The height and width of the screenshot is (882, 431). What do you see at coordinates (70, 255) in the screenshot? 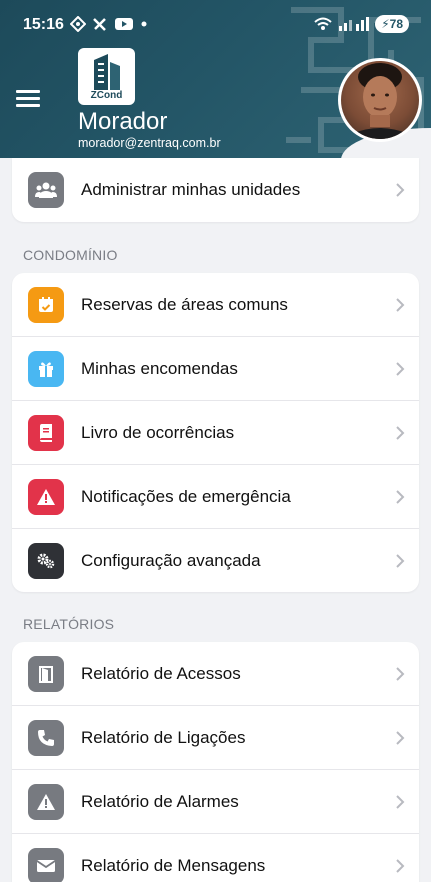
I see `section-title-condominio: CONDOMÍNIO` at bounding box center [70, 255].